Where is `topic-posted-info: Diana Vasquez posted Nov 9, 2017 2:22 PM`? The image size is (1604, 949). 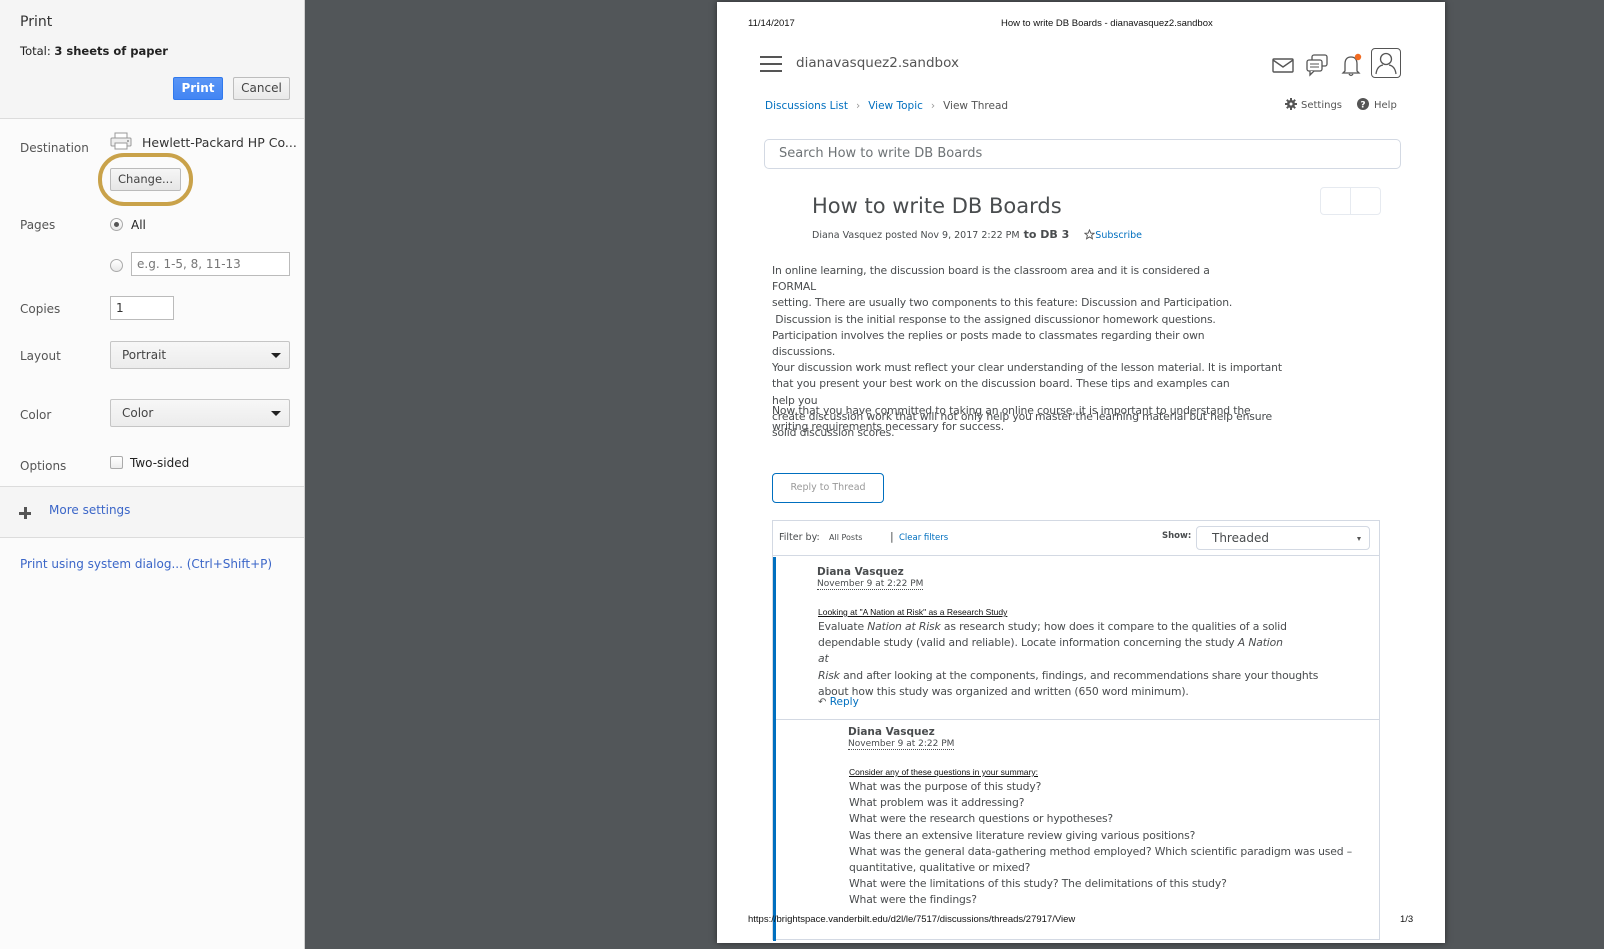
topic-posted-info: Diana Vasquez posted Nov 9, 2017 2:22 PM is located at coordinates (916, 235).